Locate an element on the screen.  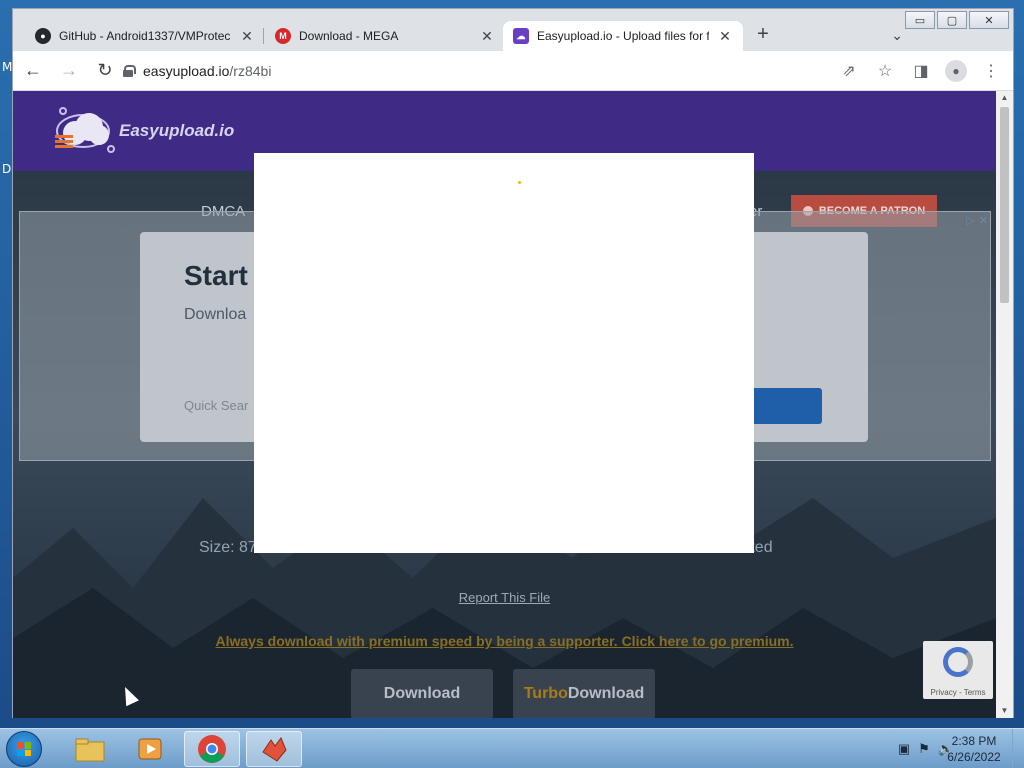
recaptcha-icon is located at coordinates (958, 662).